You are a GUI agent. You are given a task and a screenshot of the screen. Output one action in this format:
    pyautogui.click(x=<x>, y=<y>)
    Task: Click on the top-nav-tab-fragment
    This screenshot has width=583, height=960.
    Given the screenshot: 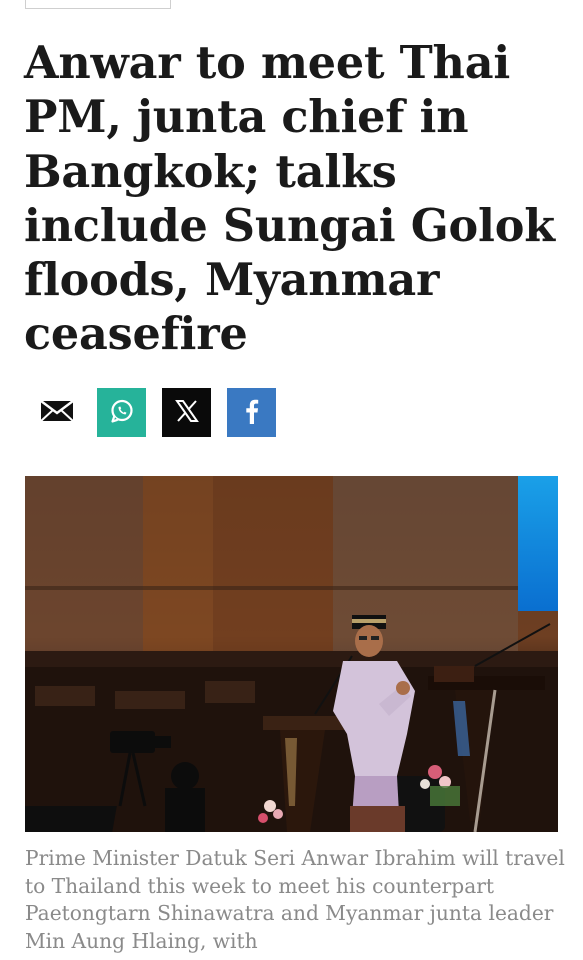 What is the action you would take?
    pyautogui.click(x=98, y=4)
    